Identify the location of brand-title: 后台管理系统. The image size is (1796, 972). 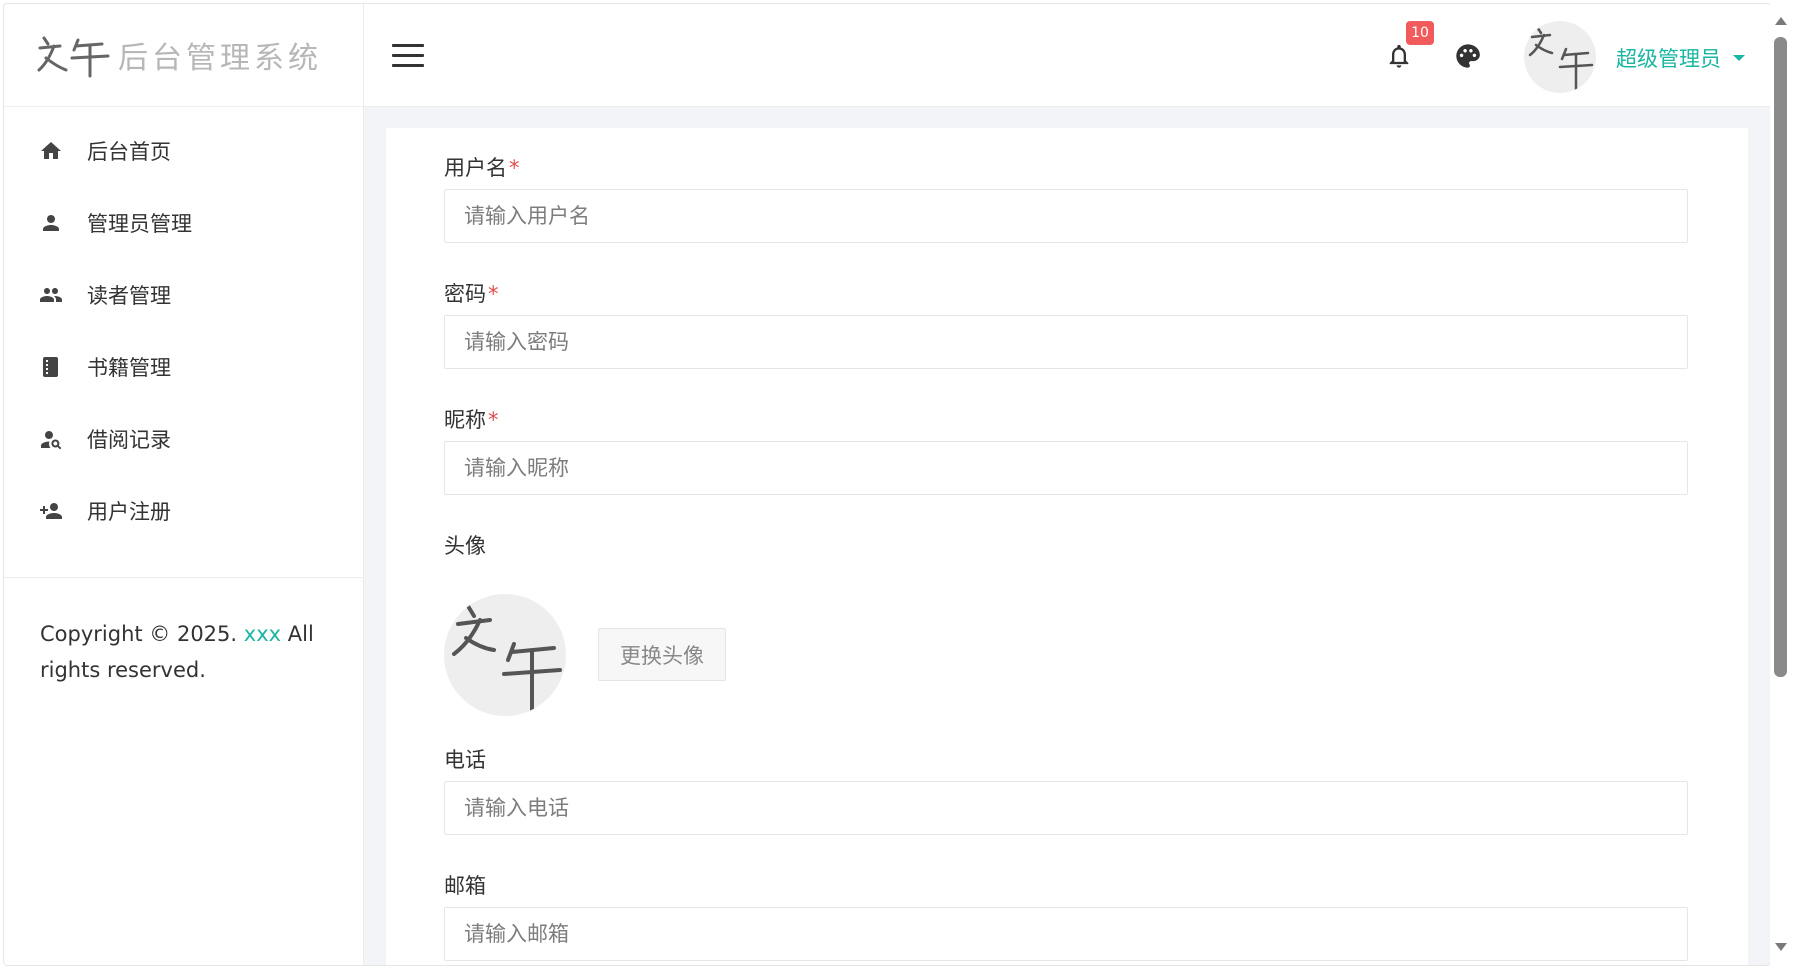
(220, 58).